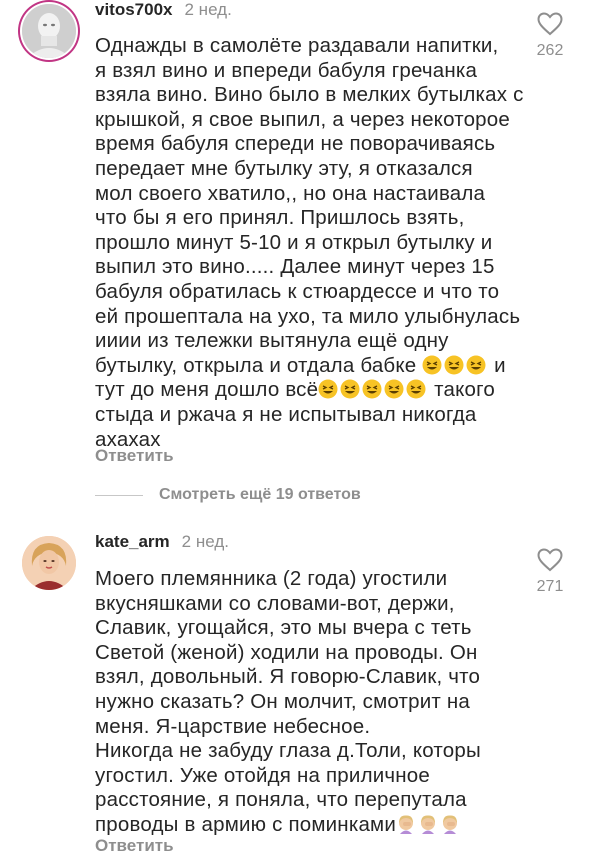 The image size is (600, 867). I want to click on comment-line: крышкой, я свое выпил, а через некоторое, so click(302, 119).